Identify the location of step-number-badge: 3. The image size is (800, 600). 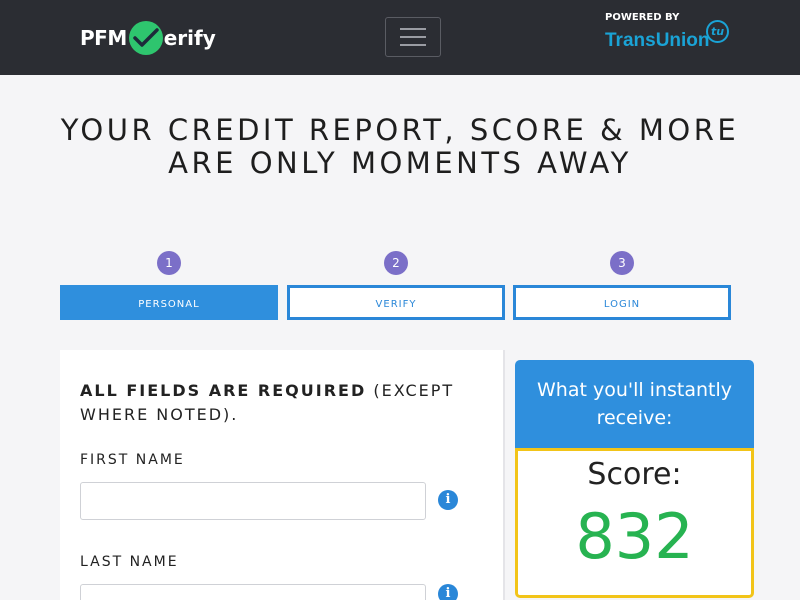
(622, 263).